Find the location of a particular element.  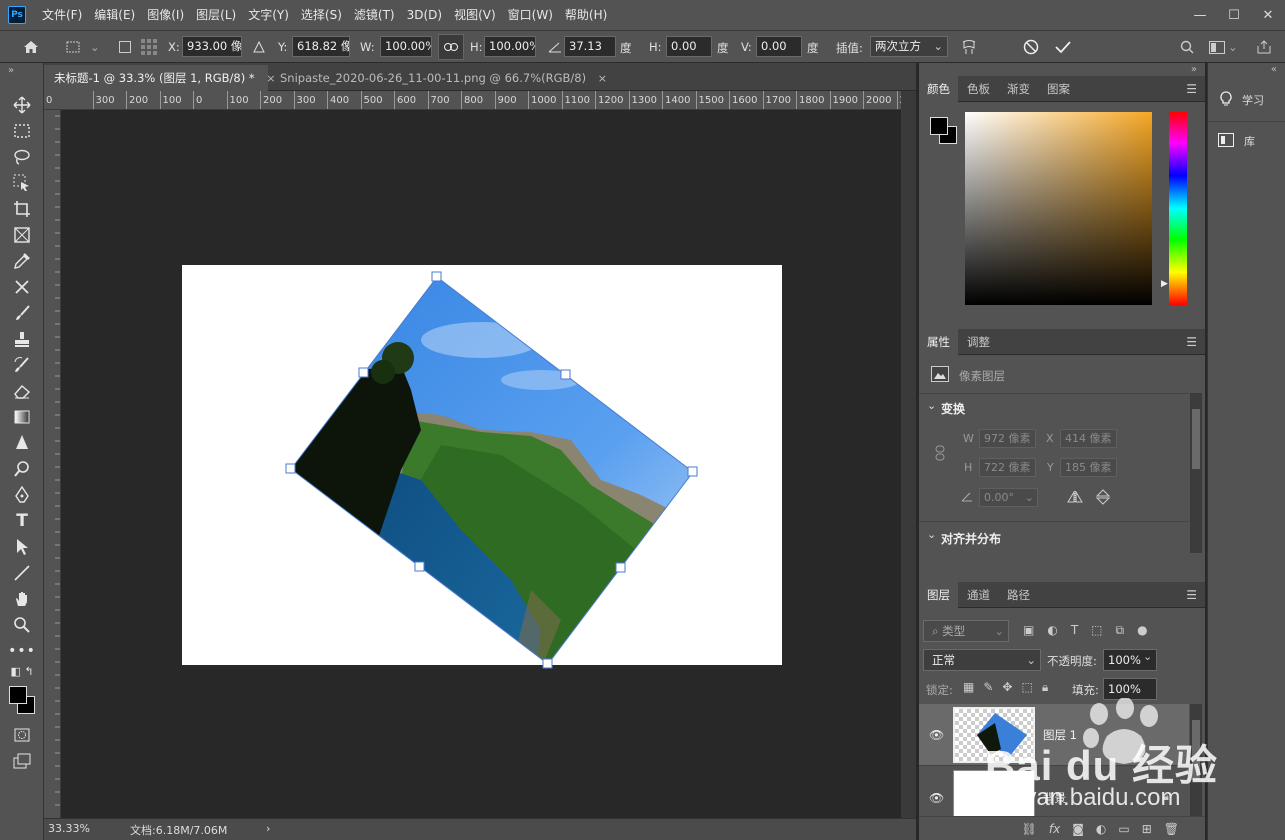

library-button: 库 is located at coordinates (1247, 141).